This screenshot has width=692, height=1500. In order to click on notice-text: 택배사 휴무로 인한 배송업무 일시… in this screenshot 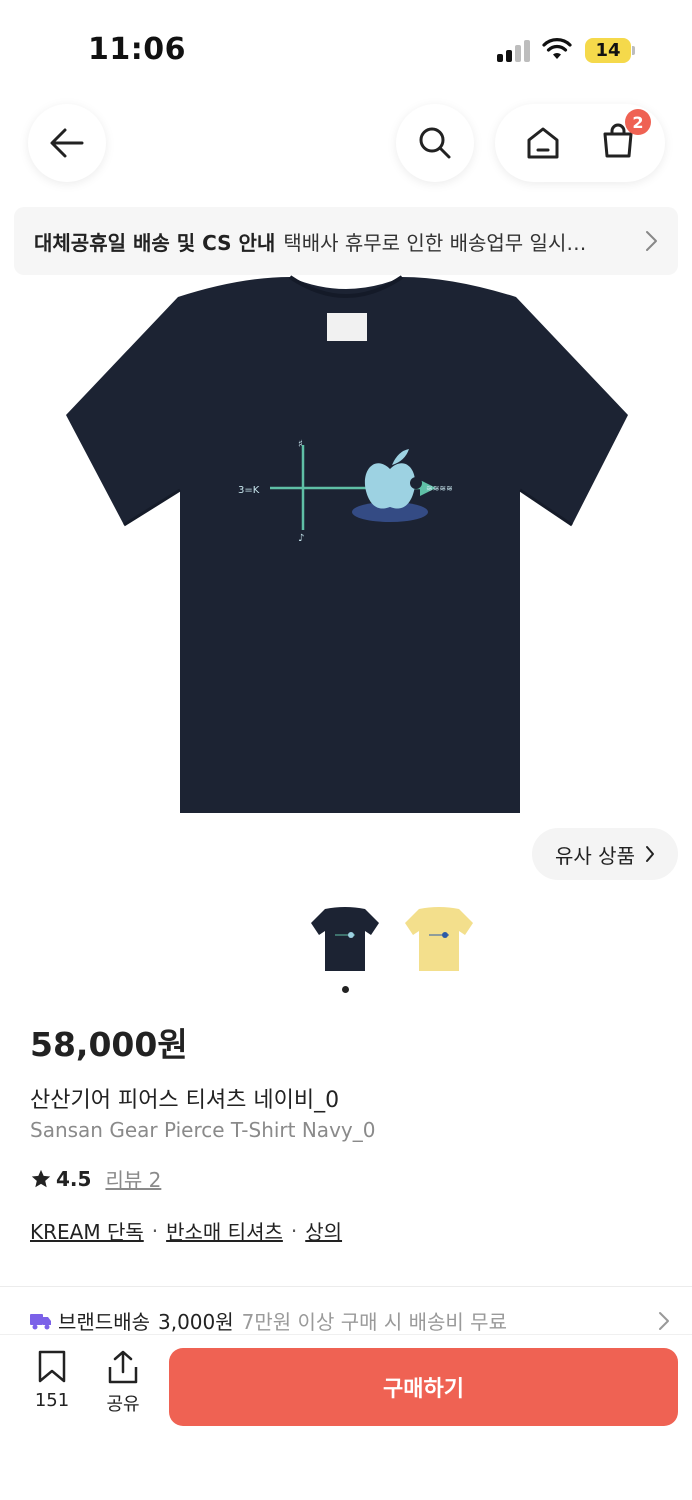, I will do `click(435, 242)`.